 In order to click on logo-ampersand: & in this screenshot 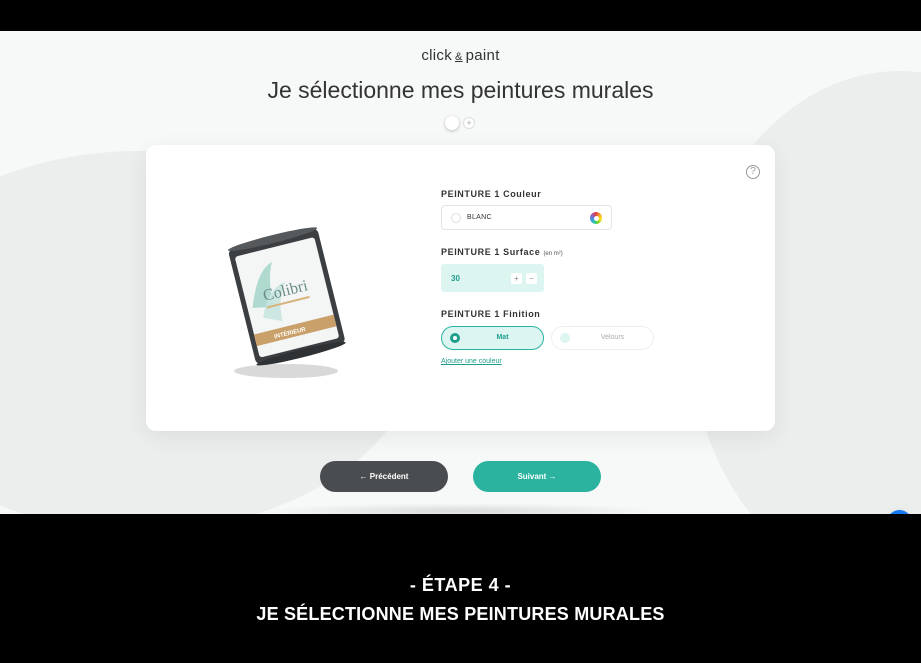, I will do `click(459, 57)`.